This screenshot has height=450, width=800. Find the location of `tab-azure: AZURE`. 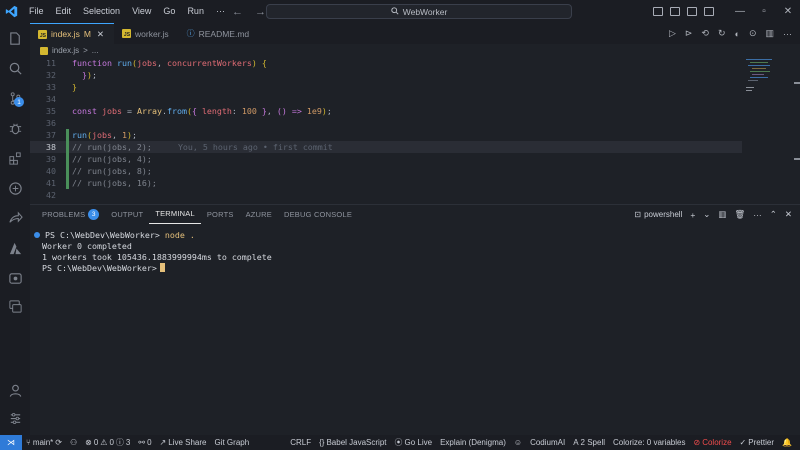

tab-azure: AZURE is located at coordinates (259, 214).